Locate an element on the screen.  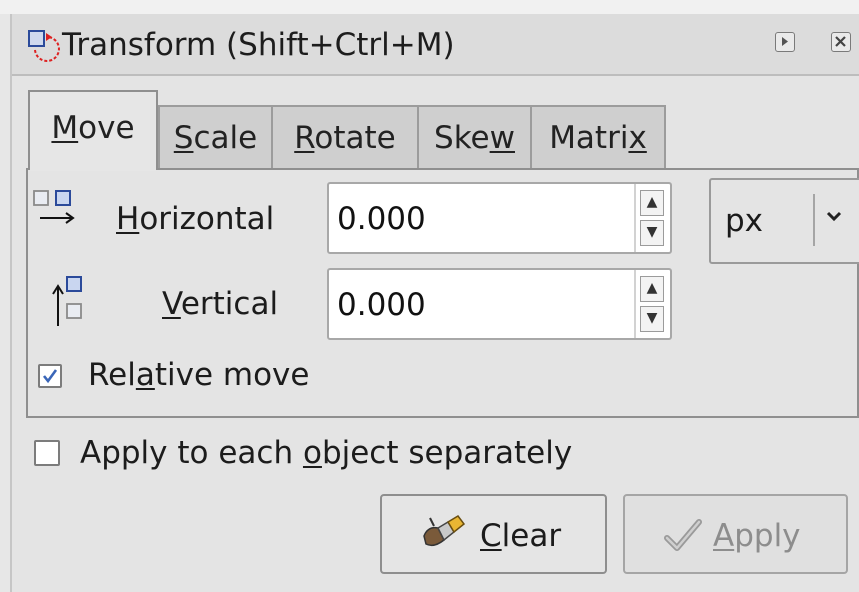
tab-matrix: Matrix is located at coordinates (598, 137).